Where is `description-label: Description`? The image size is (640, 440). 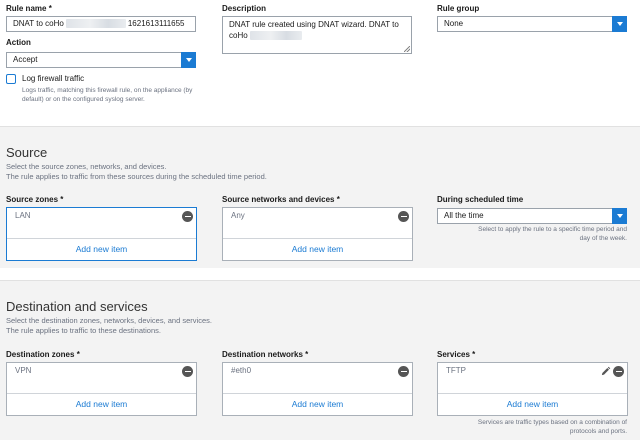 description-label: Description is located at coordinates (244, 8).